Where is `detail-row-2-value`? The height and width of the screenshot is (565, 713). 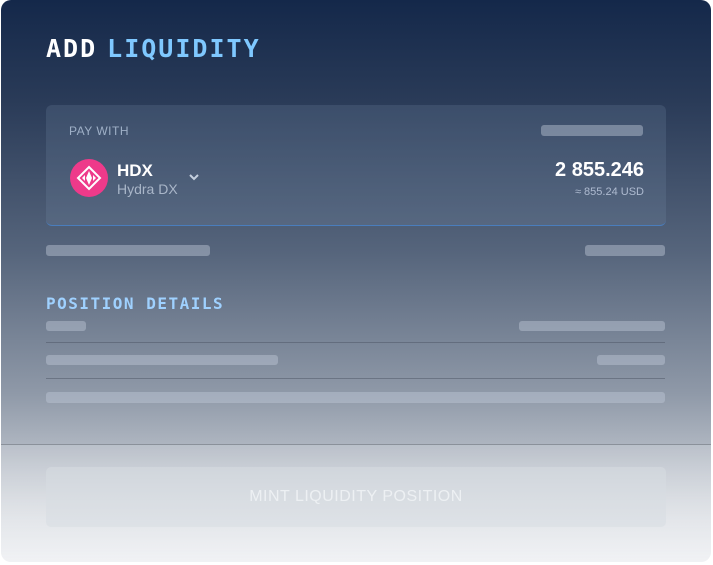 detail-row-2-value is located at coordinates (631, 360).